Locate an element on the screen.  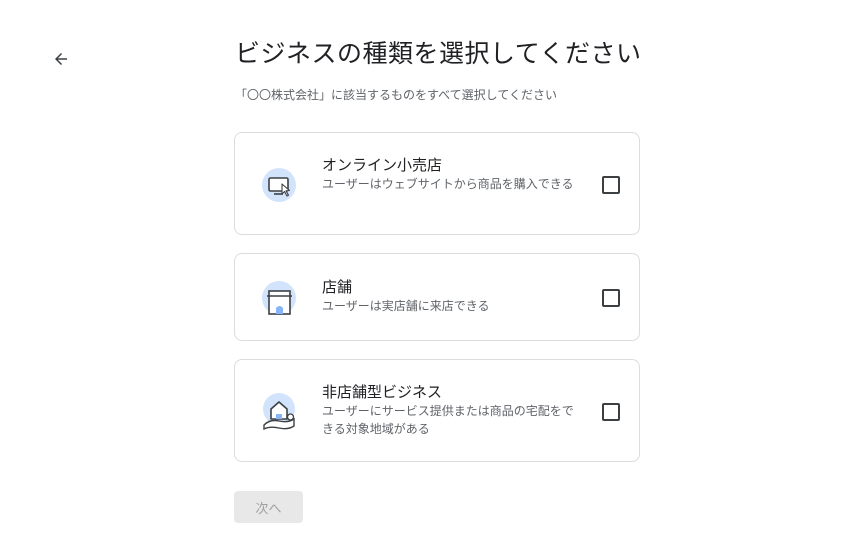
option-card-service-area: 非店舗型ビジネス ユーザーにサービス提供または商品の宅配をできる対象地域がある is located at coordinates (437, 410).